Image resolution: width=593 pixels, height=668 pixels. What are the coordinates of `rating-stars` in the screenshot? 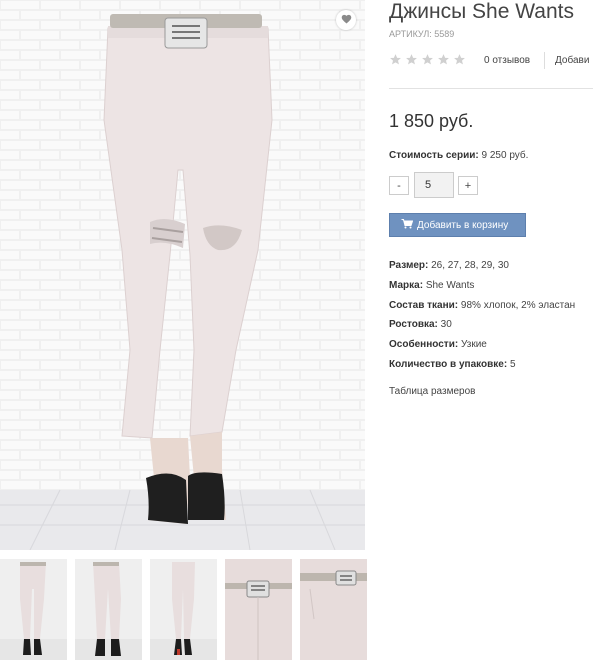 It's located at (427, 59).